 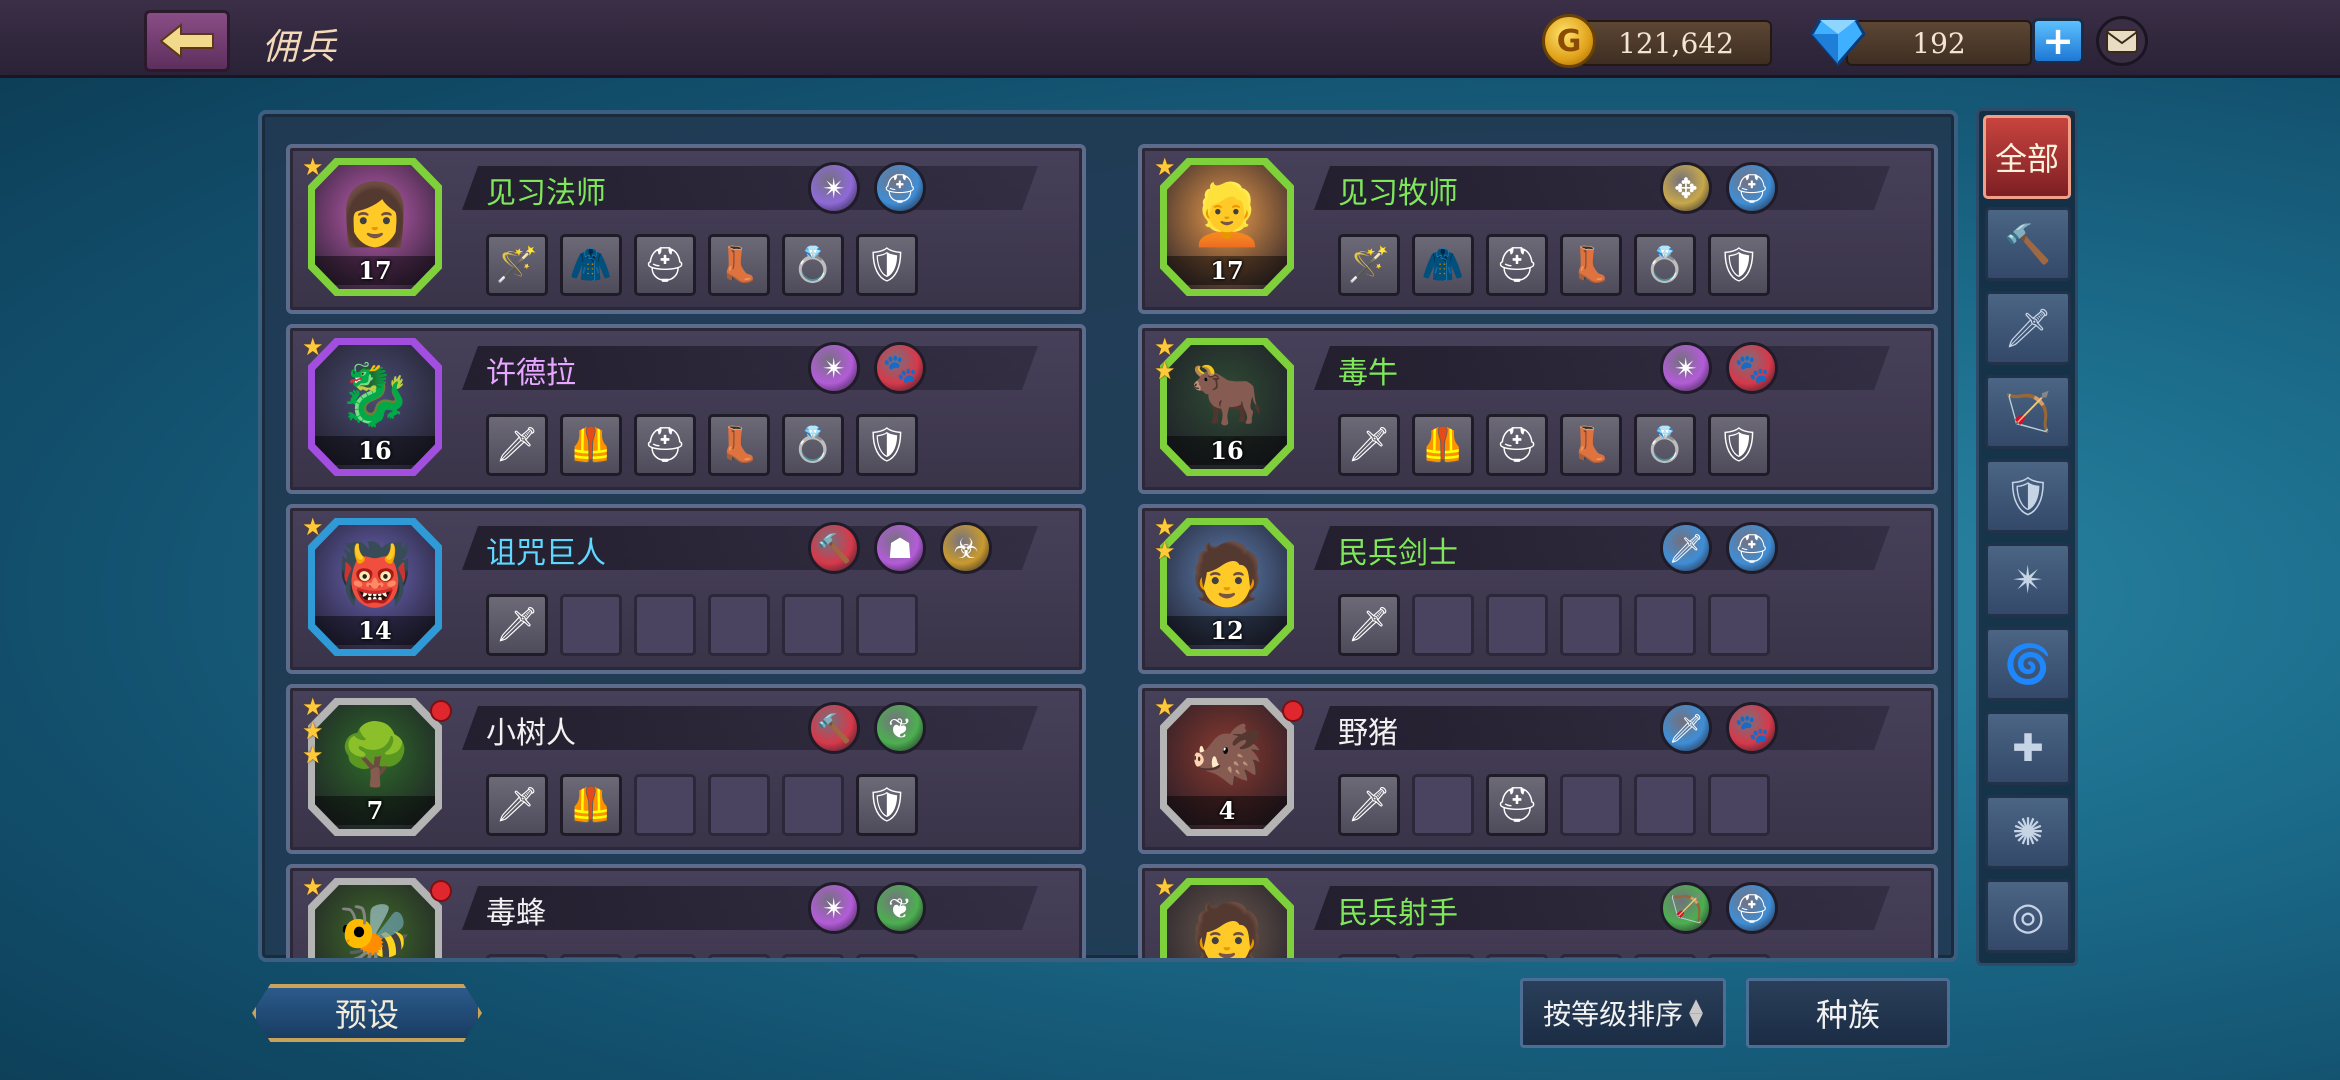 I want to click on filter-bow-icon: 🏹, so click(x=2028, y=412).